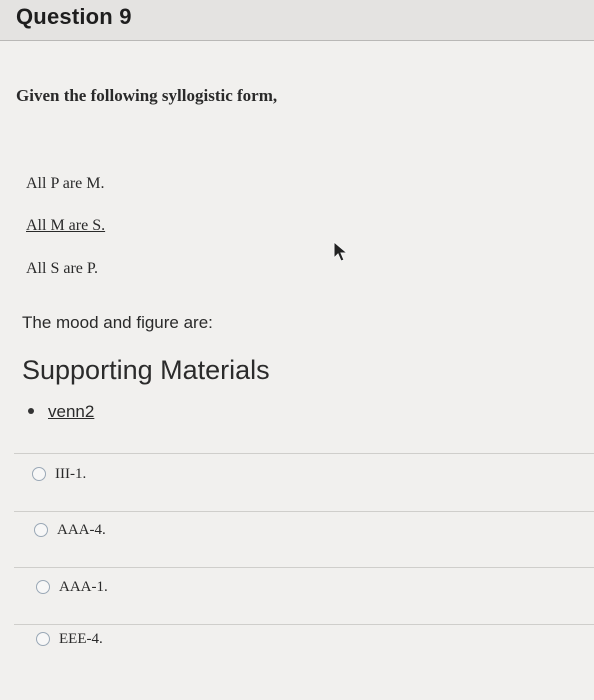 This screenshot has height=700, width=594. Describe the element at coordinates (74, 16) in the screenshot. I see `question-title: Question 9` at that location.